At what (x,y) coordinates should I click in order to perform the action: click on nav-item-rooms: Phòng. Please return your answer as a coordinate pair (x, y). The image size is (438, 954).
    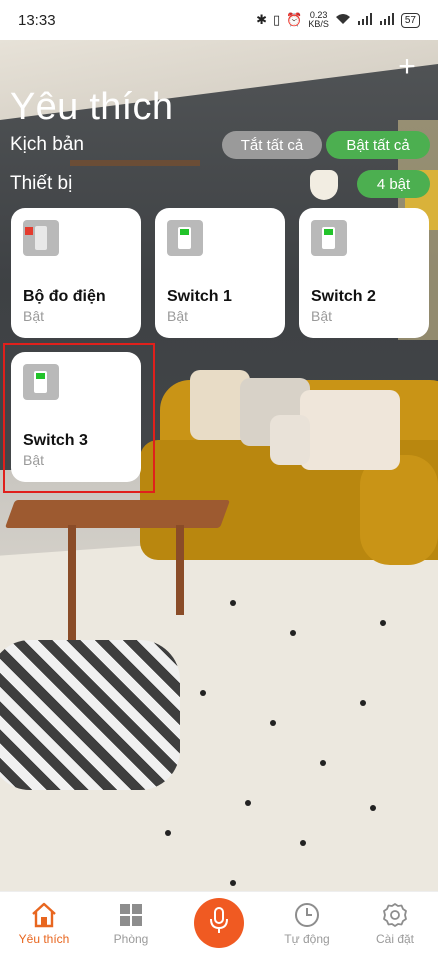
    Looking at the image, I should click on (131, 923).